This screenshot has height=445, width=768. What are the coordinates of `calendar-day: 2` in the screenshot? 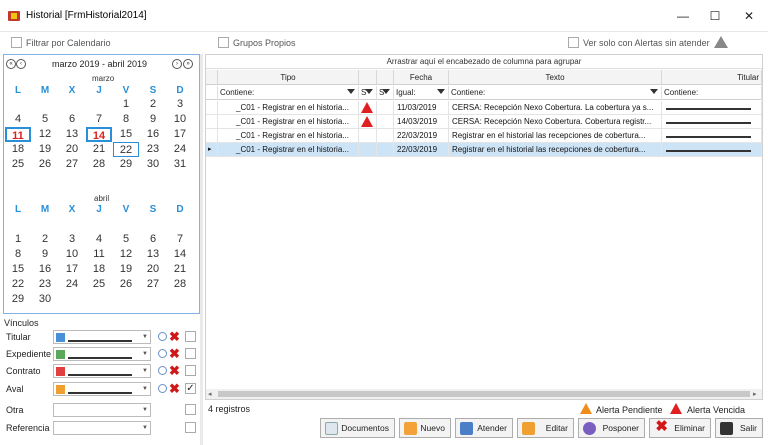 It's located at (45, 239).